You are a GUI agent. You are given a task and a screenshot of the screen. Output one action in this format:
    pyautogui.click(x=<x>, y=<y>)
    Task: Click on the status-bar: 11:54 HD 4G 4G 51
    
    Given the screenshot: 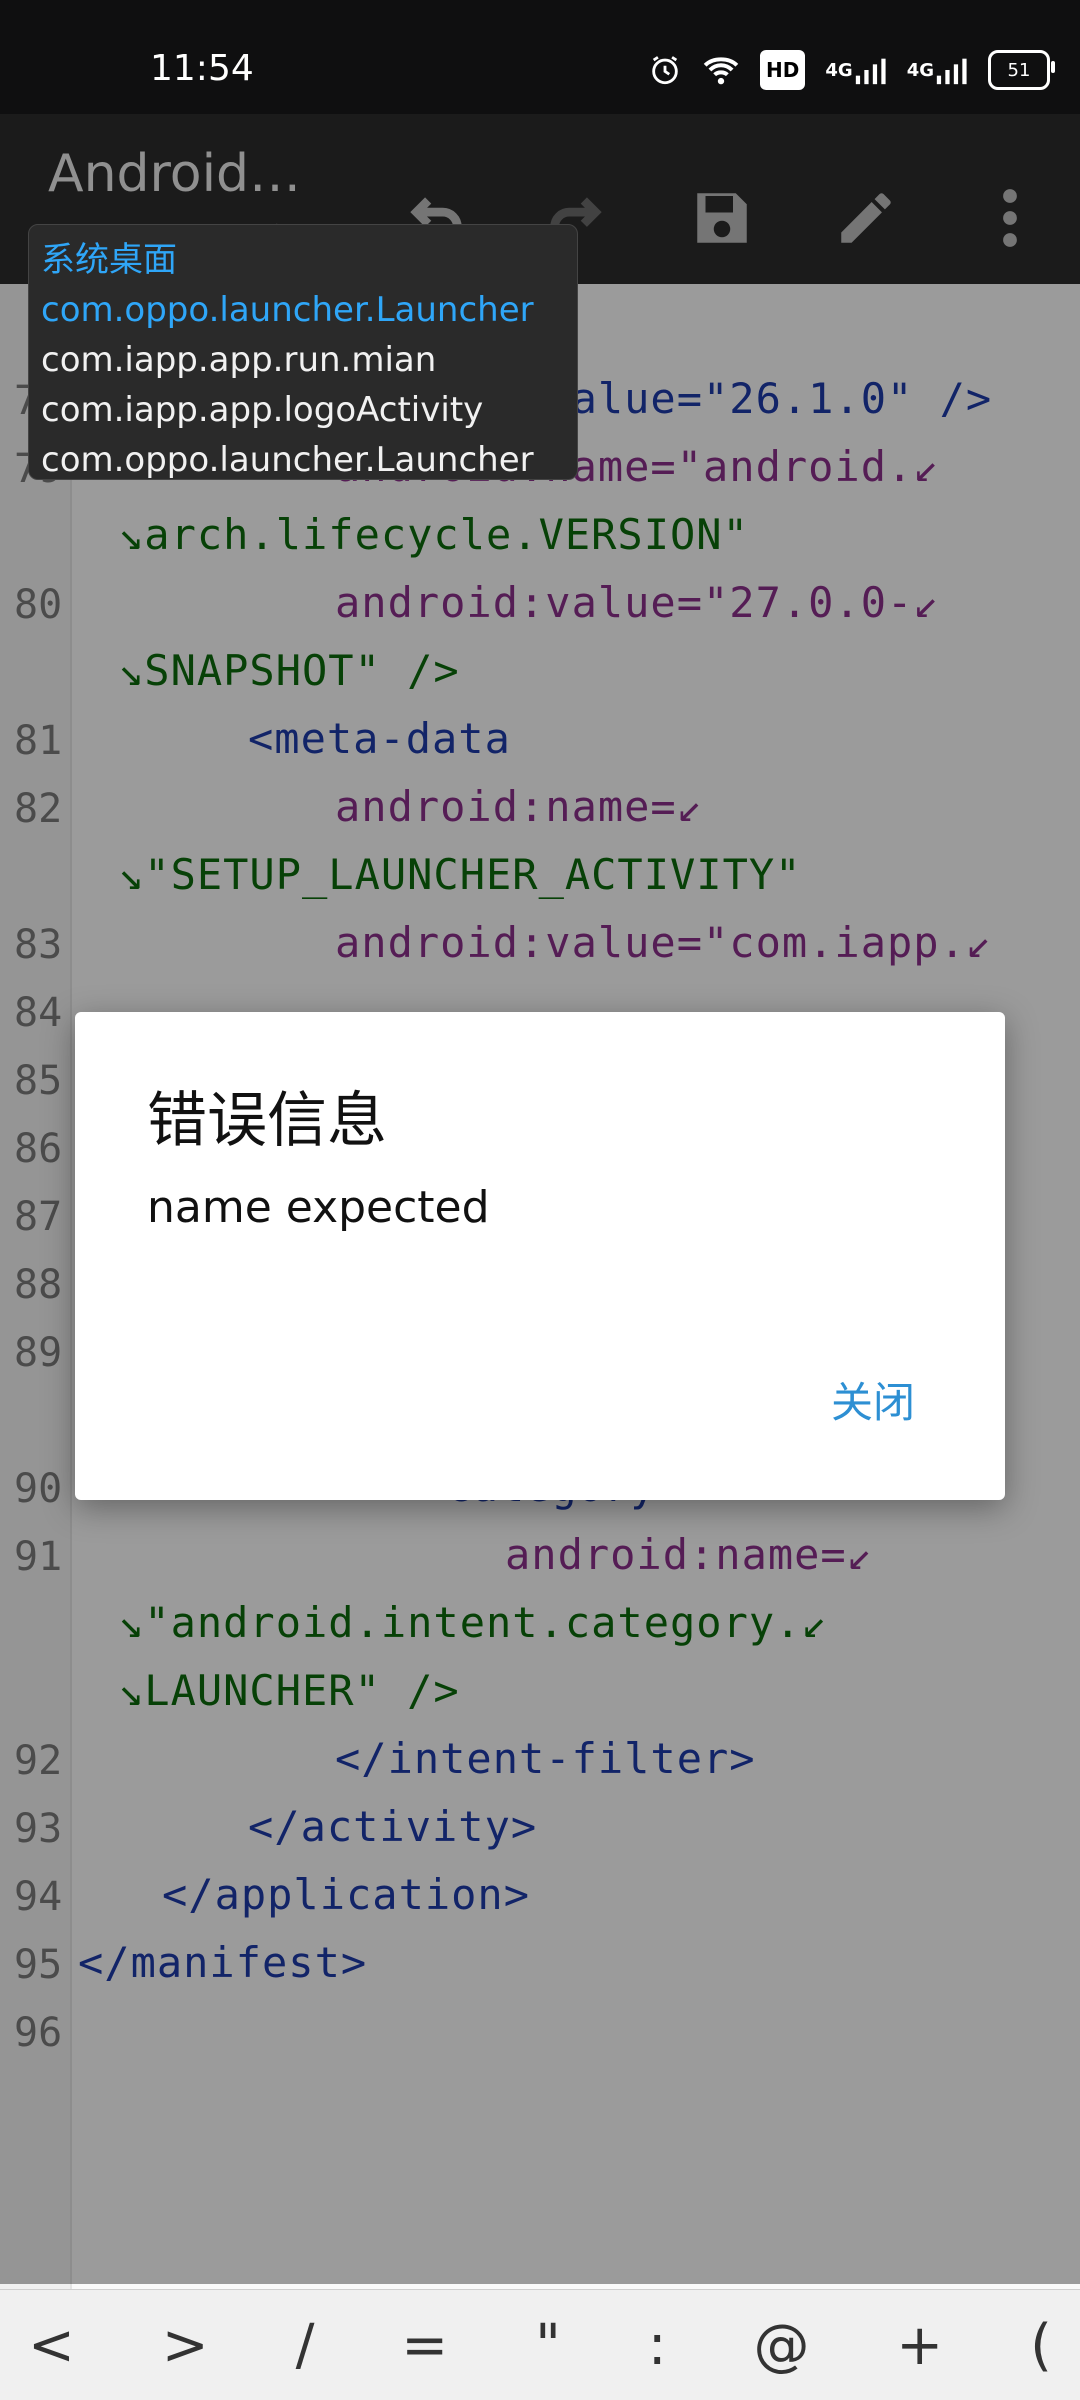 What is the action you would take?
    pyautogui.click(x=540, y=57)
    